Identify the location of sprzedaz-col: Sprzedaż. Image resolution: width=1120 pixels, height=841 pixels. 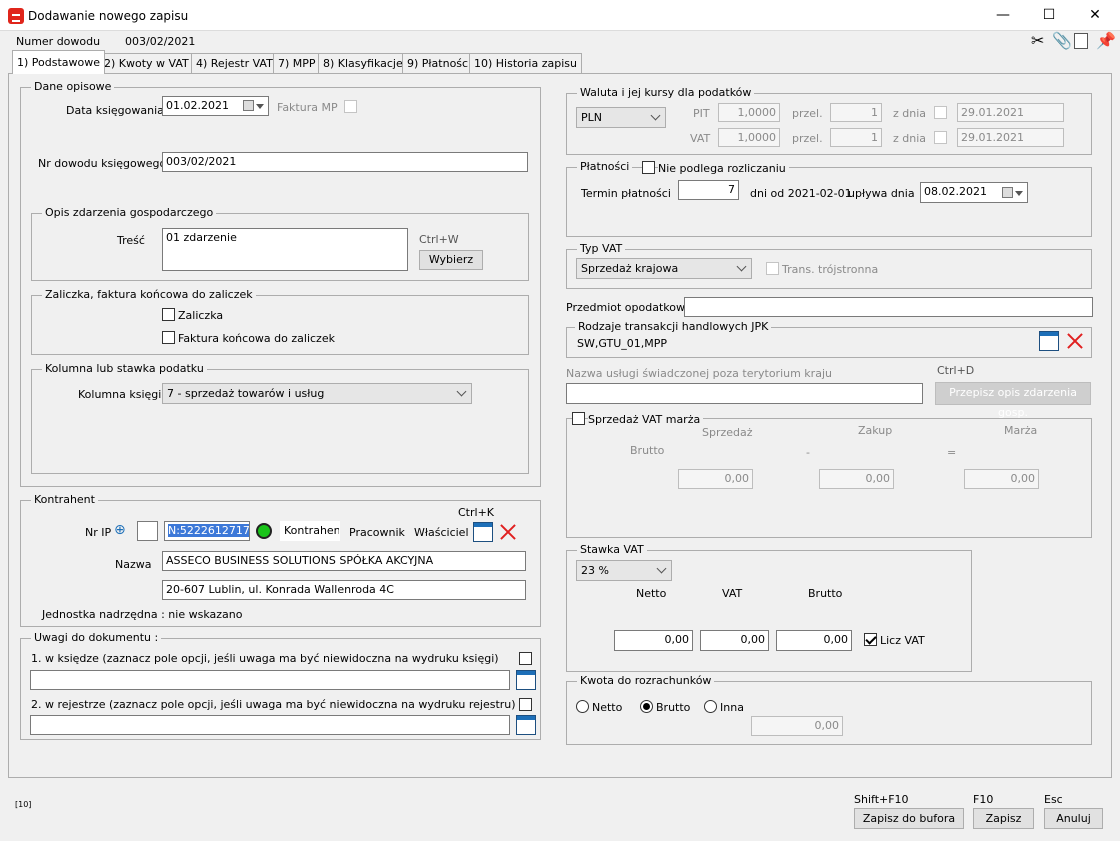
(727, 432).